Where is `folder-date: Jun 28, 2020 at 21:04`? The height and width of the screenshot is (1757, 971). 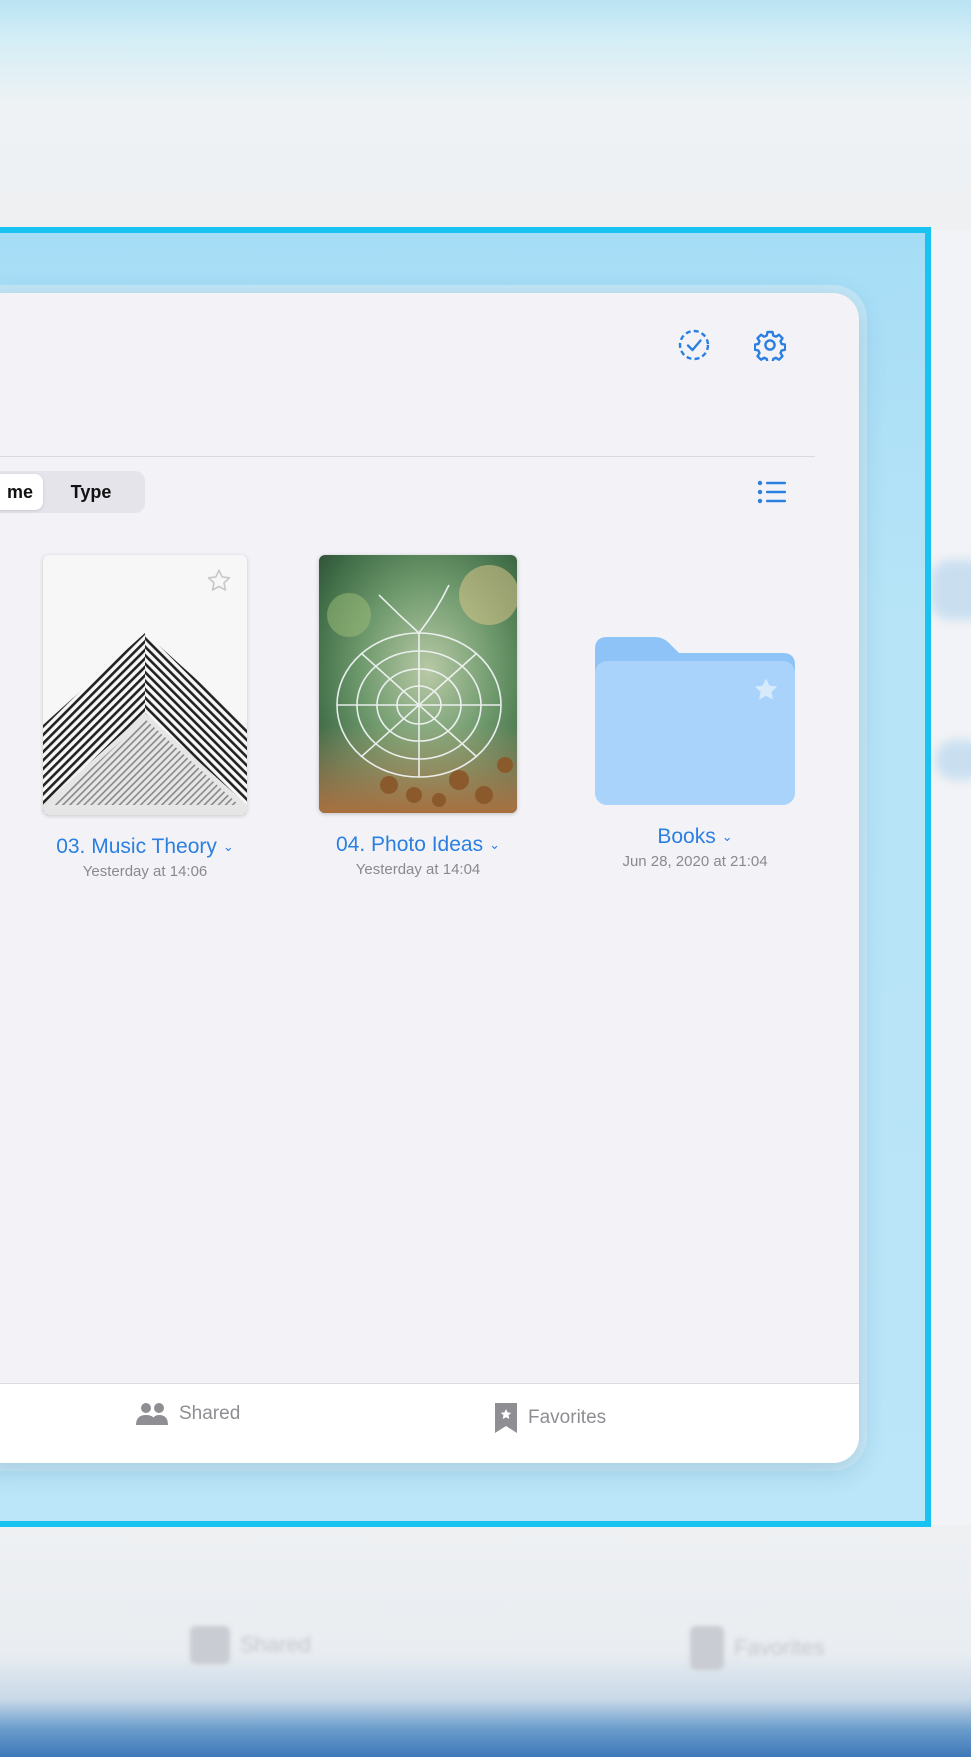 folder-date: Jun 28, 2020 at 21:04 is located at coordinates (695, 861).